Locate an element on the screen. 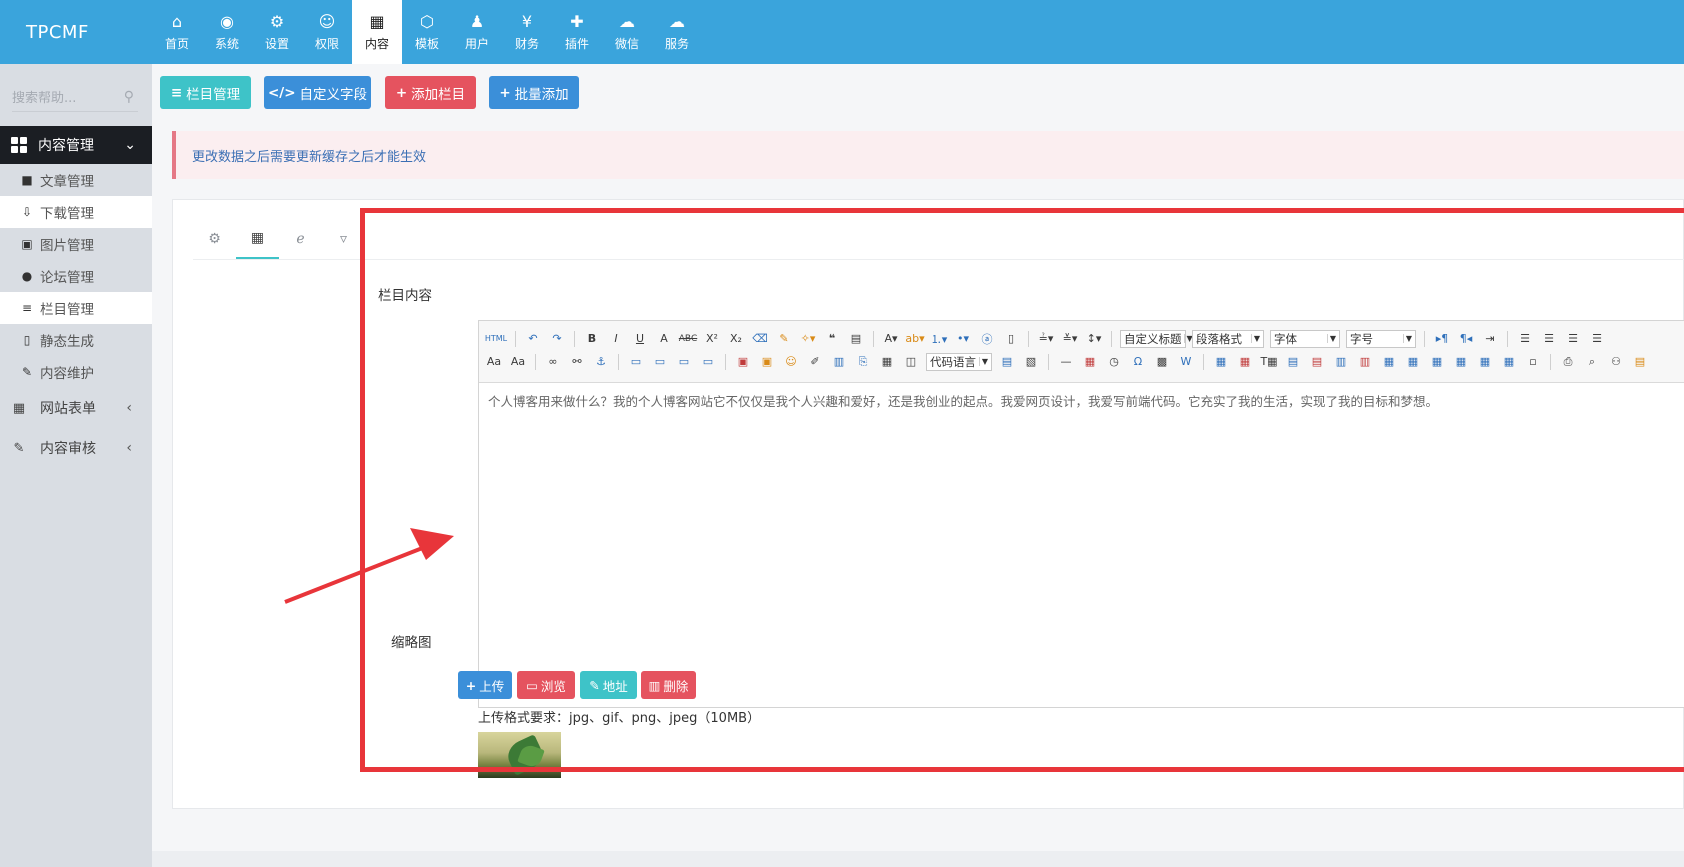 The height and width of the screenshot is (867, 1684). nav-plugins: ✚ 插件 is located at coordinates (577, 32).